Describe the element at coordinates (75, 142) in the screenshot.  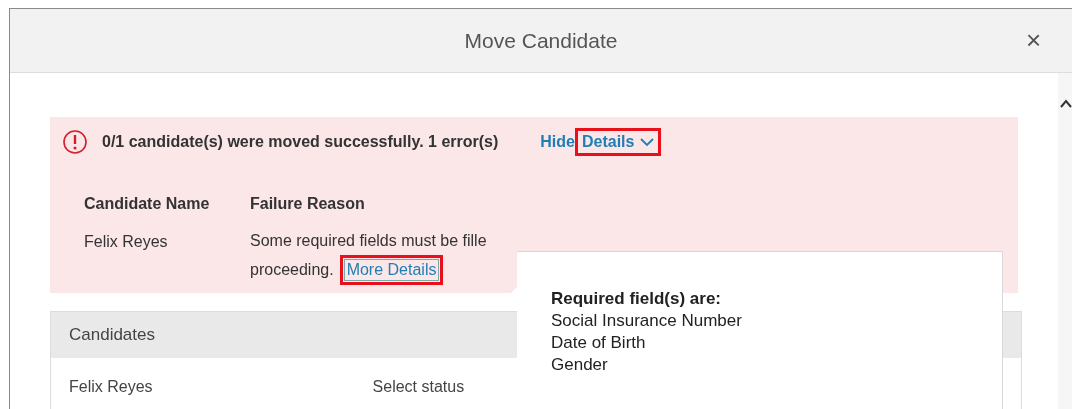
I see `error-icon` at that location.